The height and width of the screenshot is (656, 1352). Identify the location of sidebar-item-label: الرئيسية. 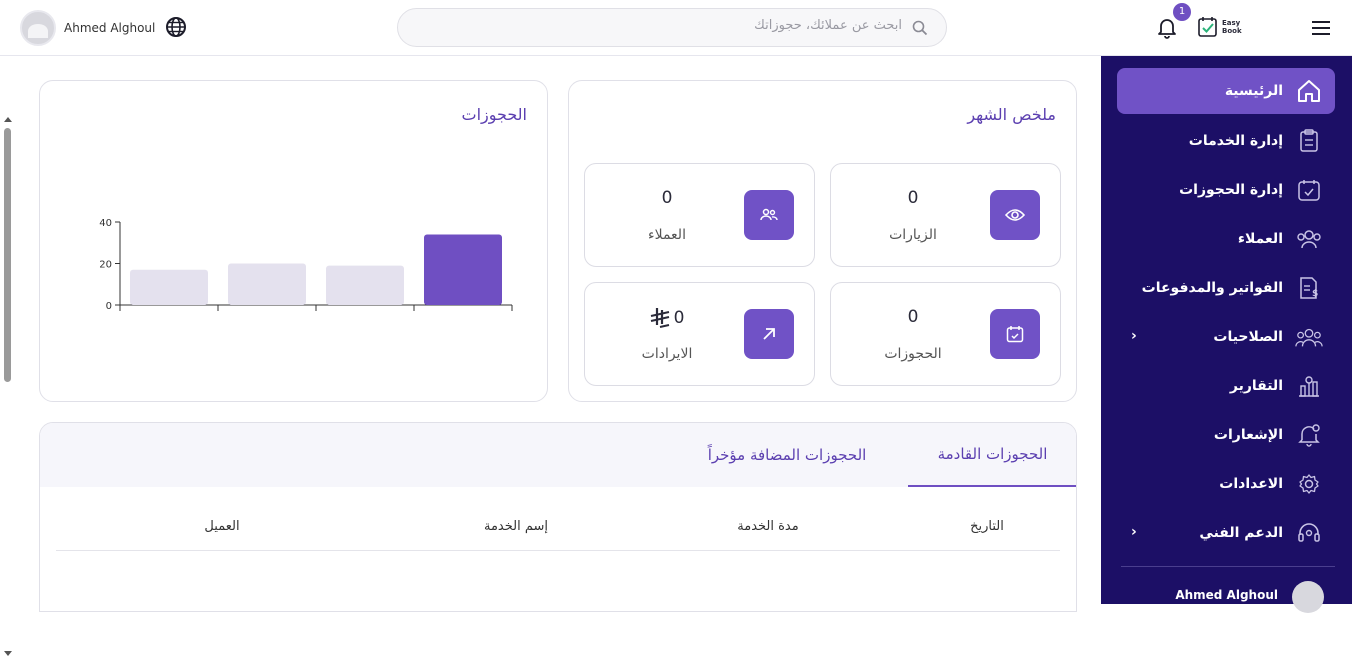
(1253, 91).